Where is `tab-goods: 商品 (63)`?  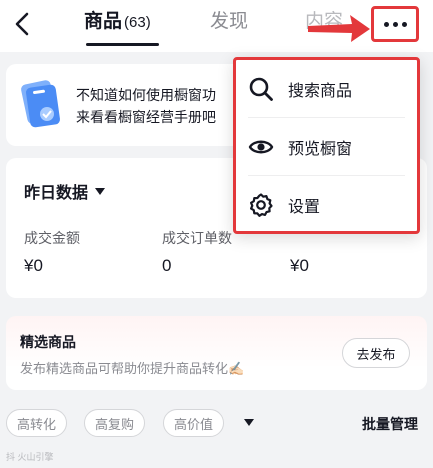
tab-goods: 商品 (63) is located at coordinates (117, 22).